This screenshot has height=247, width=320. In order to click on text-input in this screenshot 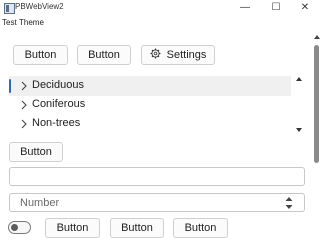, I will do `click(157, 176)`.